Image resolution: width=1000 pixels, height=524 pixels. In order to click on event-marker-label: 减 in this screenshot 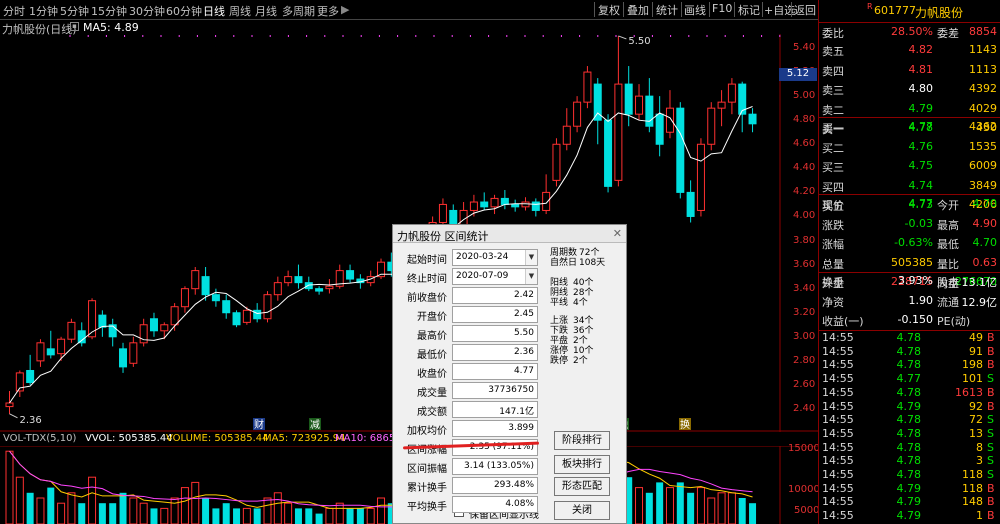, I will do `click(315, 425)`.